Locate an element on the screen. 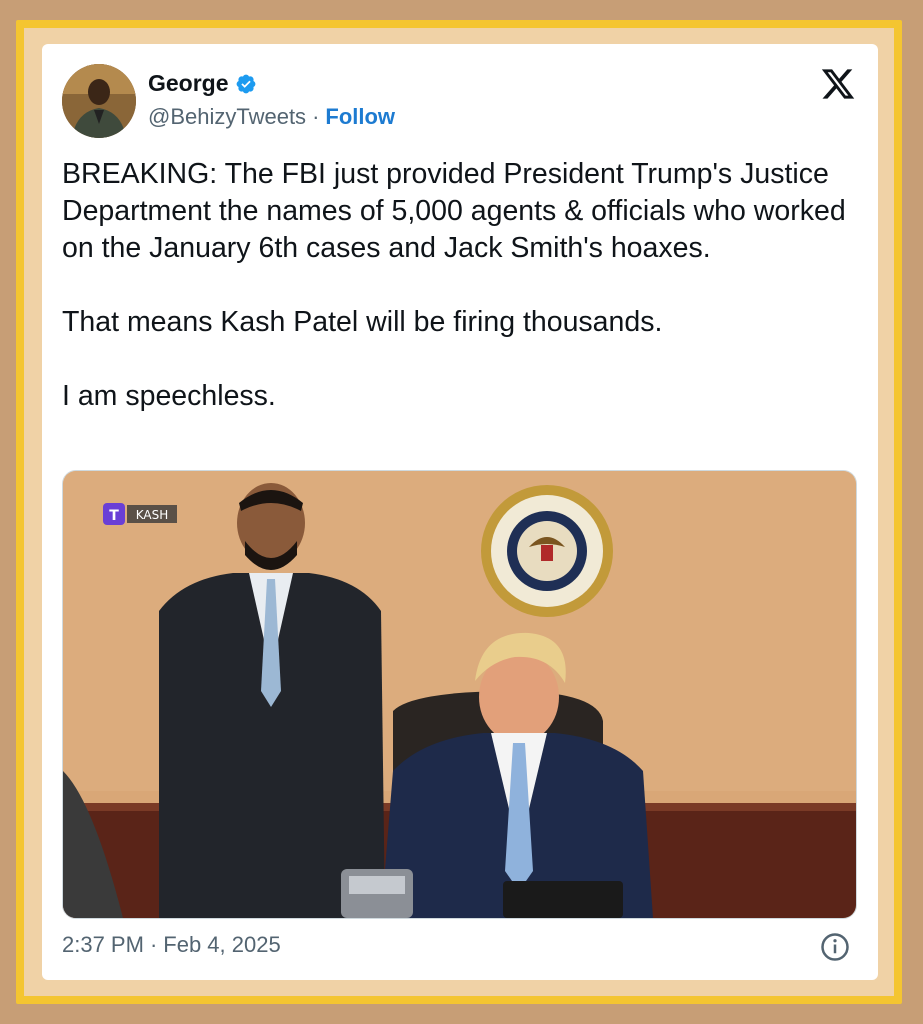  watermark: T KASH is located at coordinates (140, 514).